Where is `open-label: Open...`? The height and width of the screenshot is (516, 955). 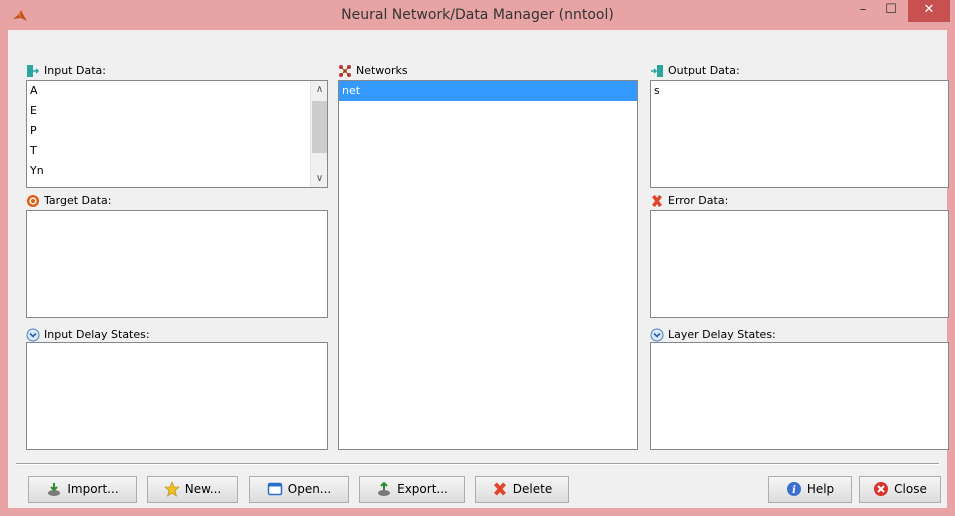
open-label: Open... is located at coordinates (309, 489).